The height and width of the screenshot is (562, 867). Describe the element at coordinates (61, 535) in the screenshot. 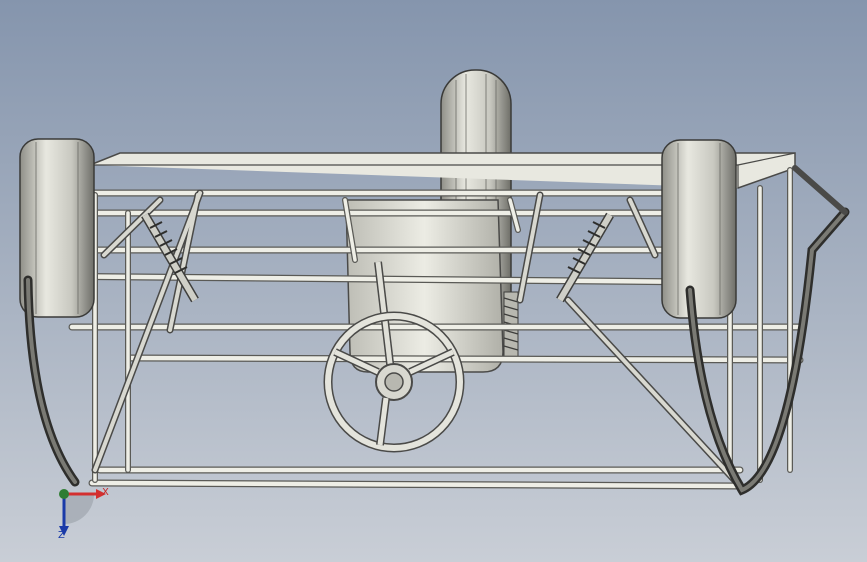

I see `z-axis-label: Z` at that location.